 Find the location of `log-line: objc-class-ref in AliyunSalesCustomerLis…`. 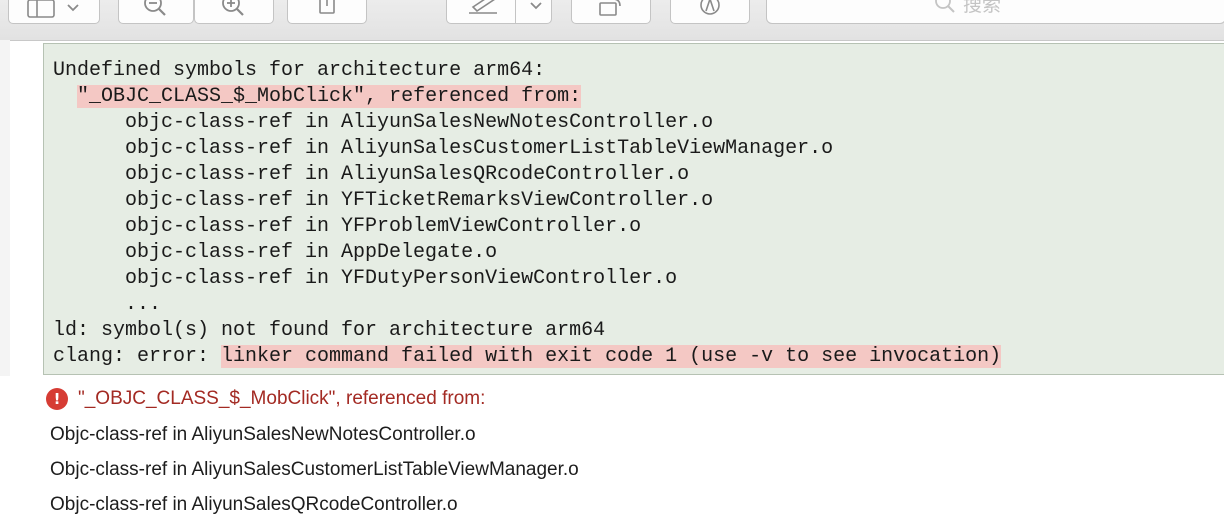

log-line: objc-class-ref in AliyunSalesCustomerLis… is located at coordinates (443, 148).